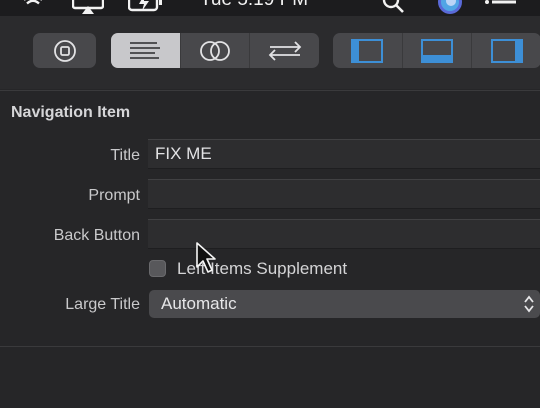 The height and width of the screenshot is (408, 540). What do you see at coordinates (199, 303) in the screenshot?
I see `large-title-value: Automatic` at bounding box center [199, 303].